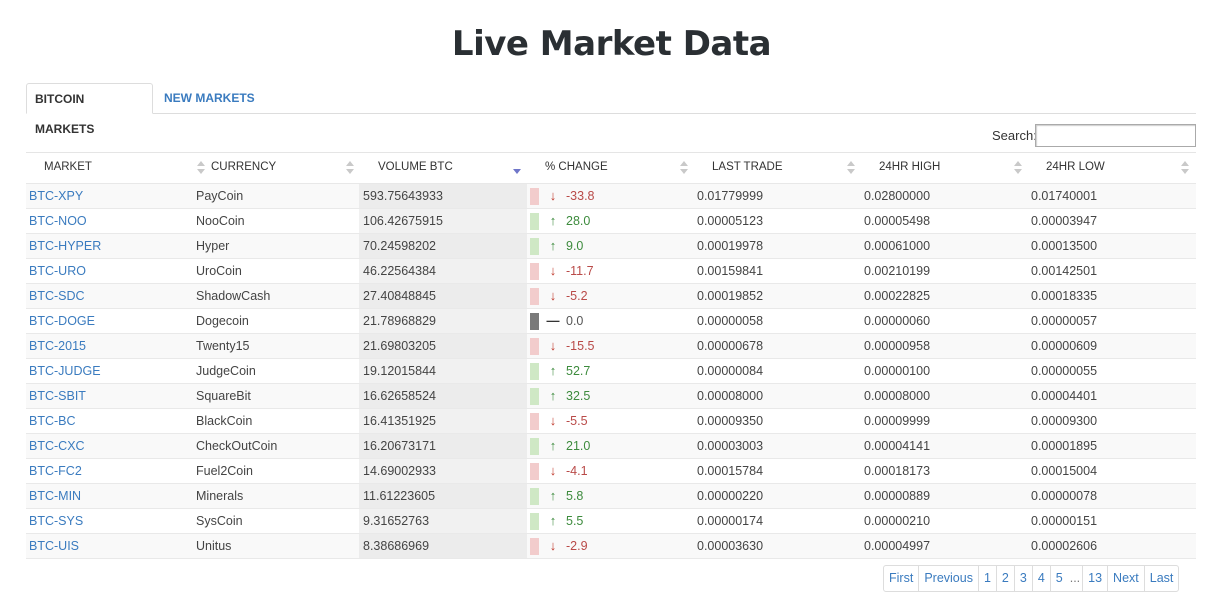  What do you see at coordinates (65, 371) in the screenshot?
I see `market-link: BTC-JUDGE` at bounding box center [65, 371].